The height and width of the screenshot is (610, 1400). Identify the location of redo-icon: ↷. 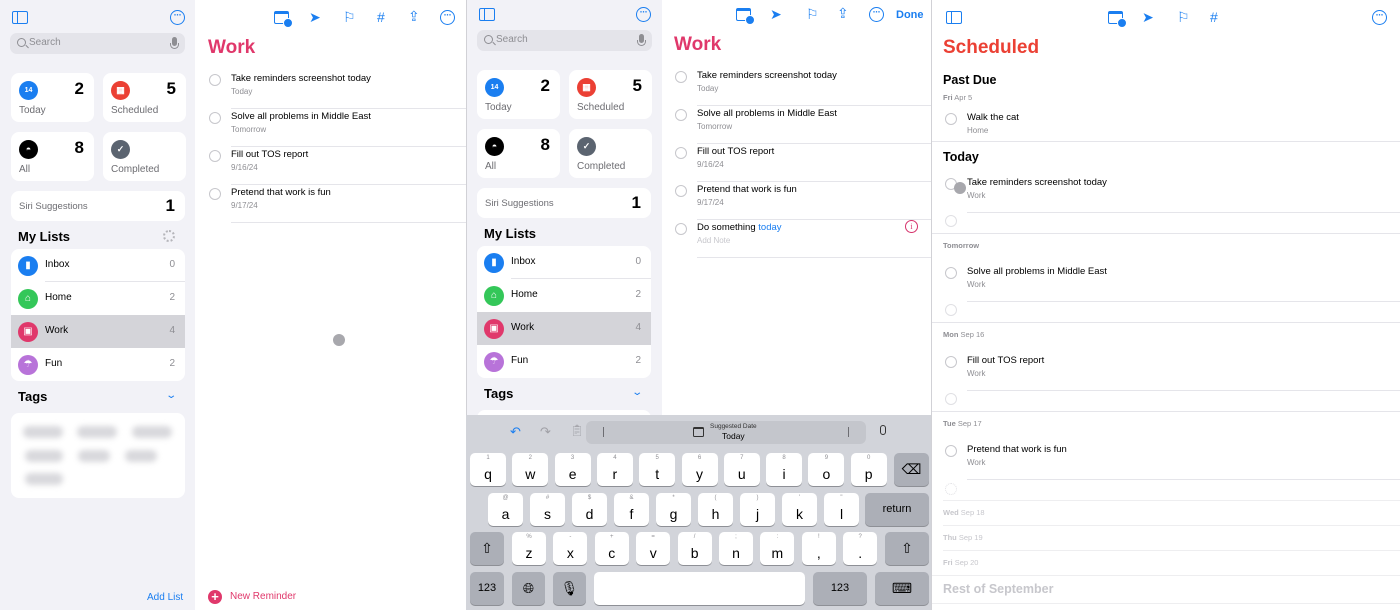
(545, 432).